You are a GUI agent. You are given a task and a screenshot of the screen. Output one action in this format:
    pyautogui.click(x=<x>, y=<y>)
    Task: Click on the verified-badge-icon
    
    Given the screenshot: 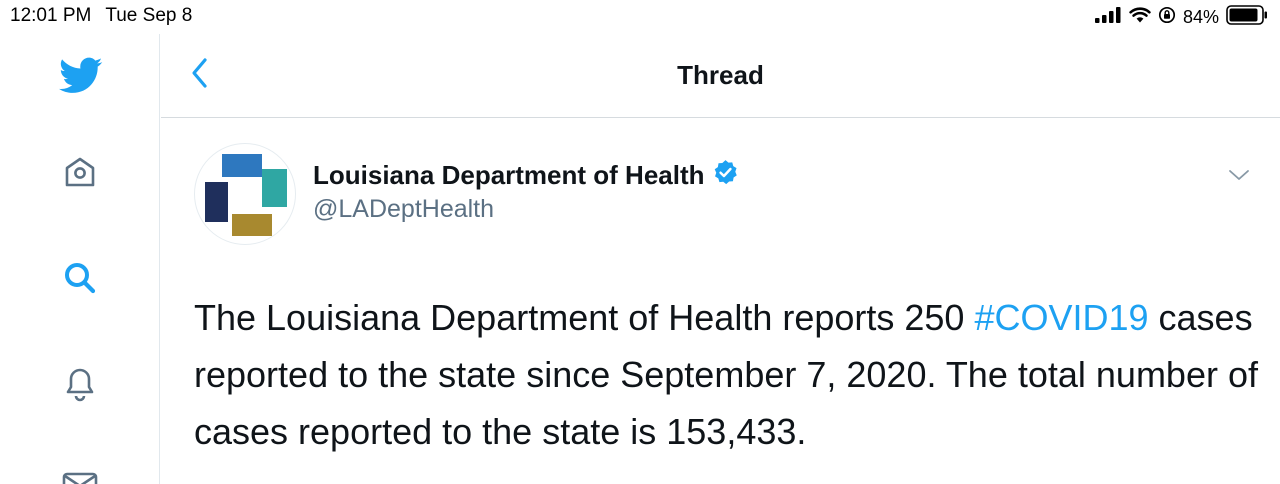 What is the action you would take?
    pyautogui.click(x=725, y=175)
    